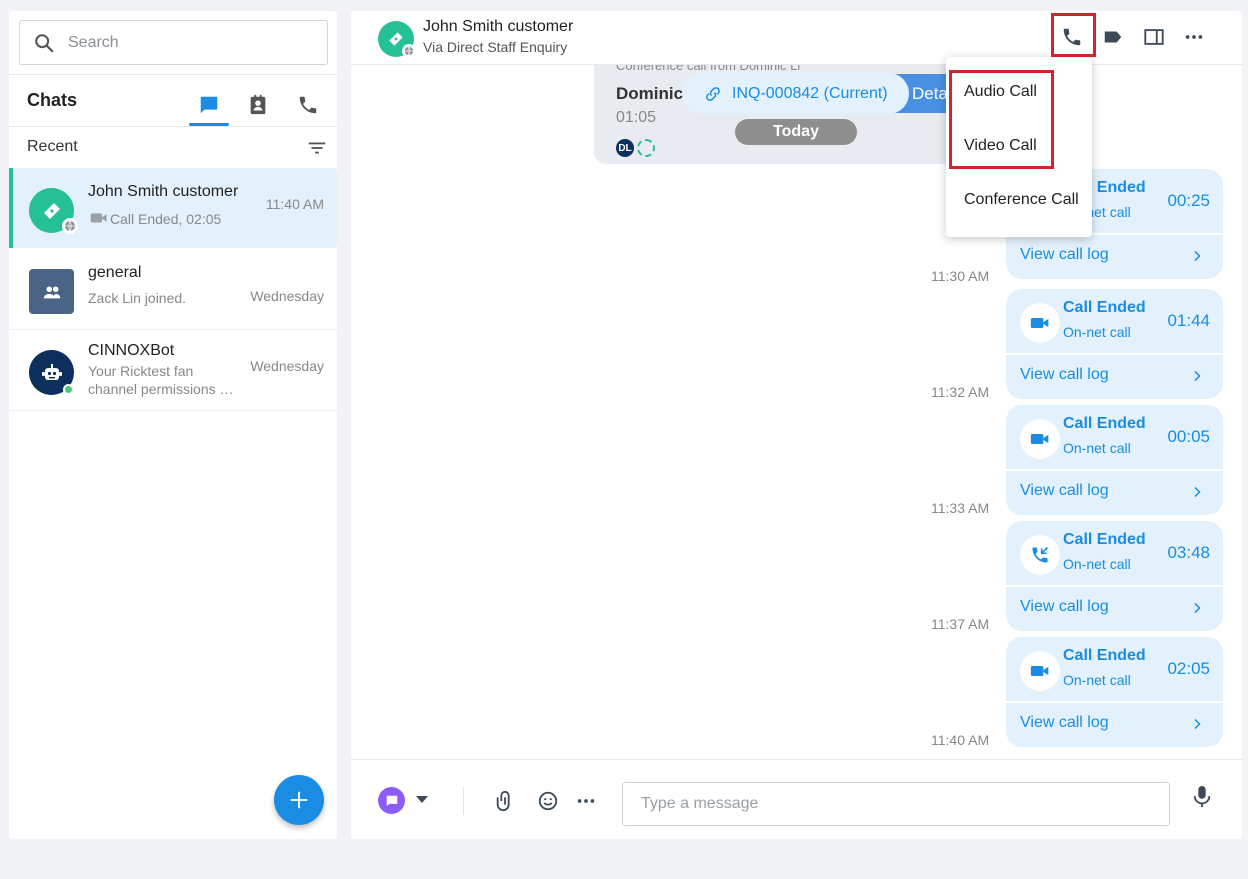 This screenshot has width=1248, height=879. Describe the element at coordinates (137, 298) in the screenshot. I see `conversation-preview: Zack Lin joined.` at that location.